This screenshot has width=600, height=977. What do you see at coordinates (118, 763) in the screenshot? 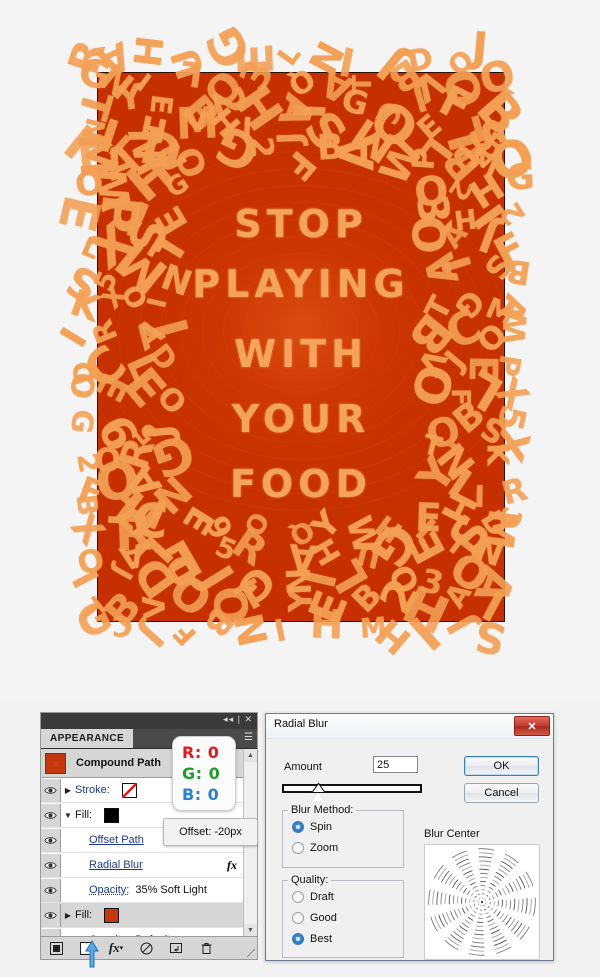
I see `object-type-label: Compound Path` at bounding box center [118, 763].